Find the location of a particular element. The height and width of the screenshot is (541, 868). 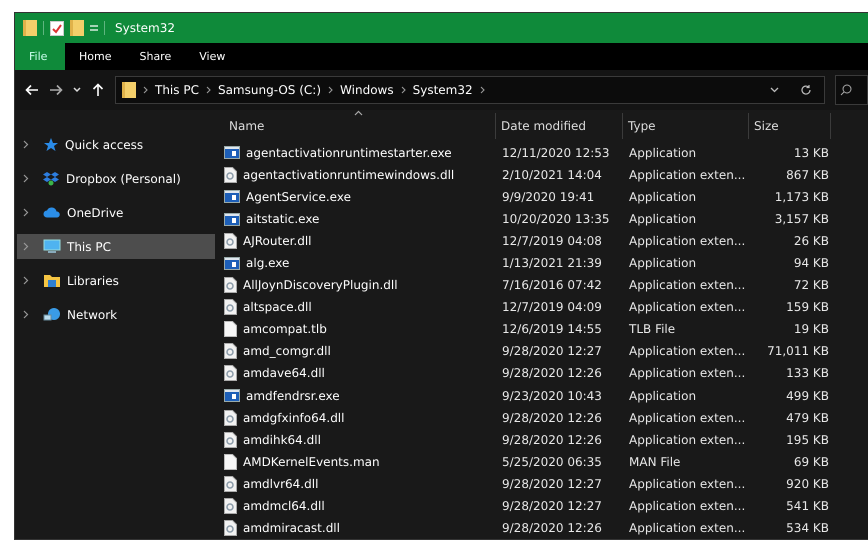

file-name: amdgfxinfo64.dll is located at coordinates (293, 417).